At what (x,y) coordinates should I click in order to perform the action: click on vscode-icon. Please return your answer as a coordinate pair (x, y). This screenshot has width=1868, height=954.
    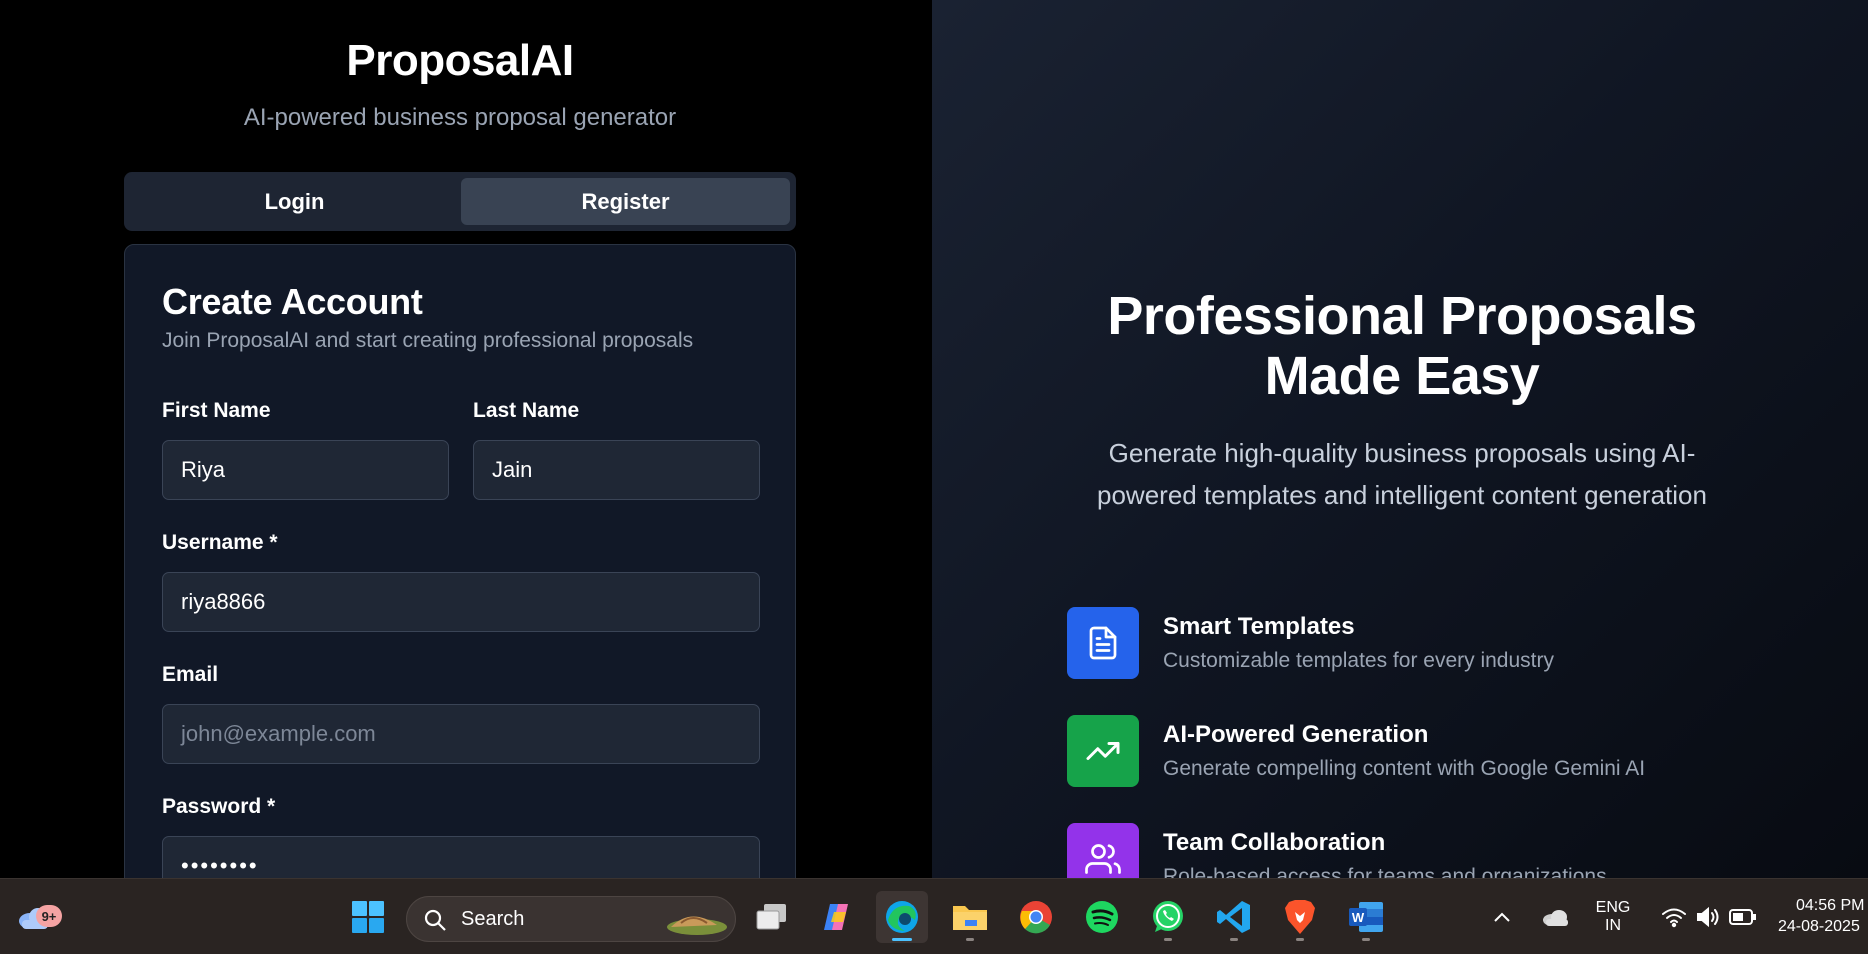
    Looking at the image, I should click on (1233, 917).